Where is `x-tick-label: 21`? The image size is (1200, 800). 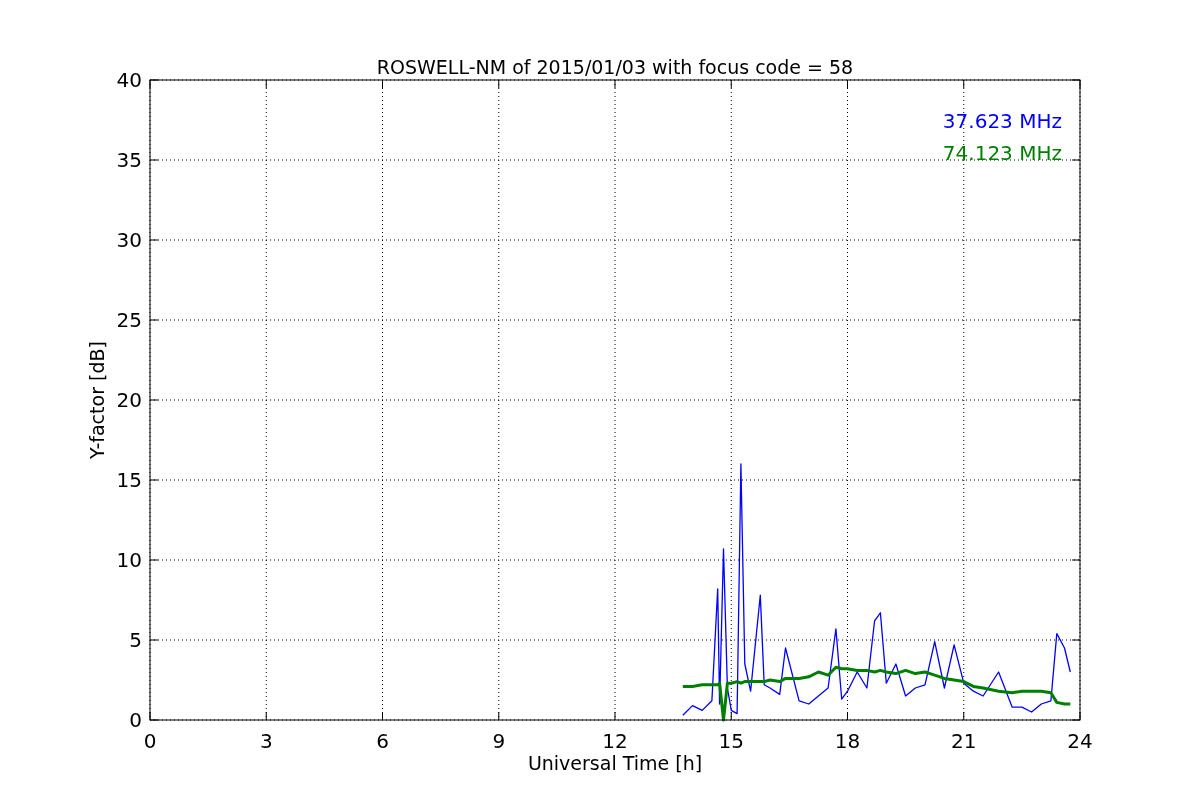
x-tick-label: 21 is located at coordinates (964, 741).